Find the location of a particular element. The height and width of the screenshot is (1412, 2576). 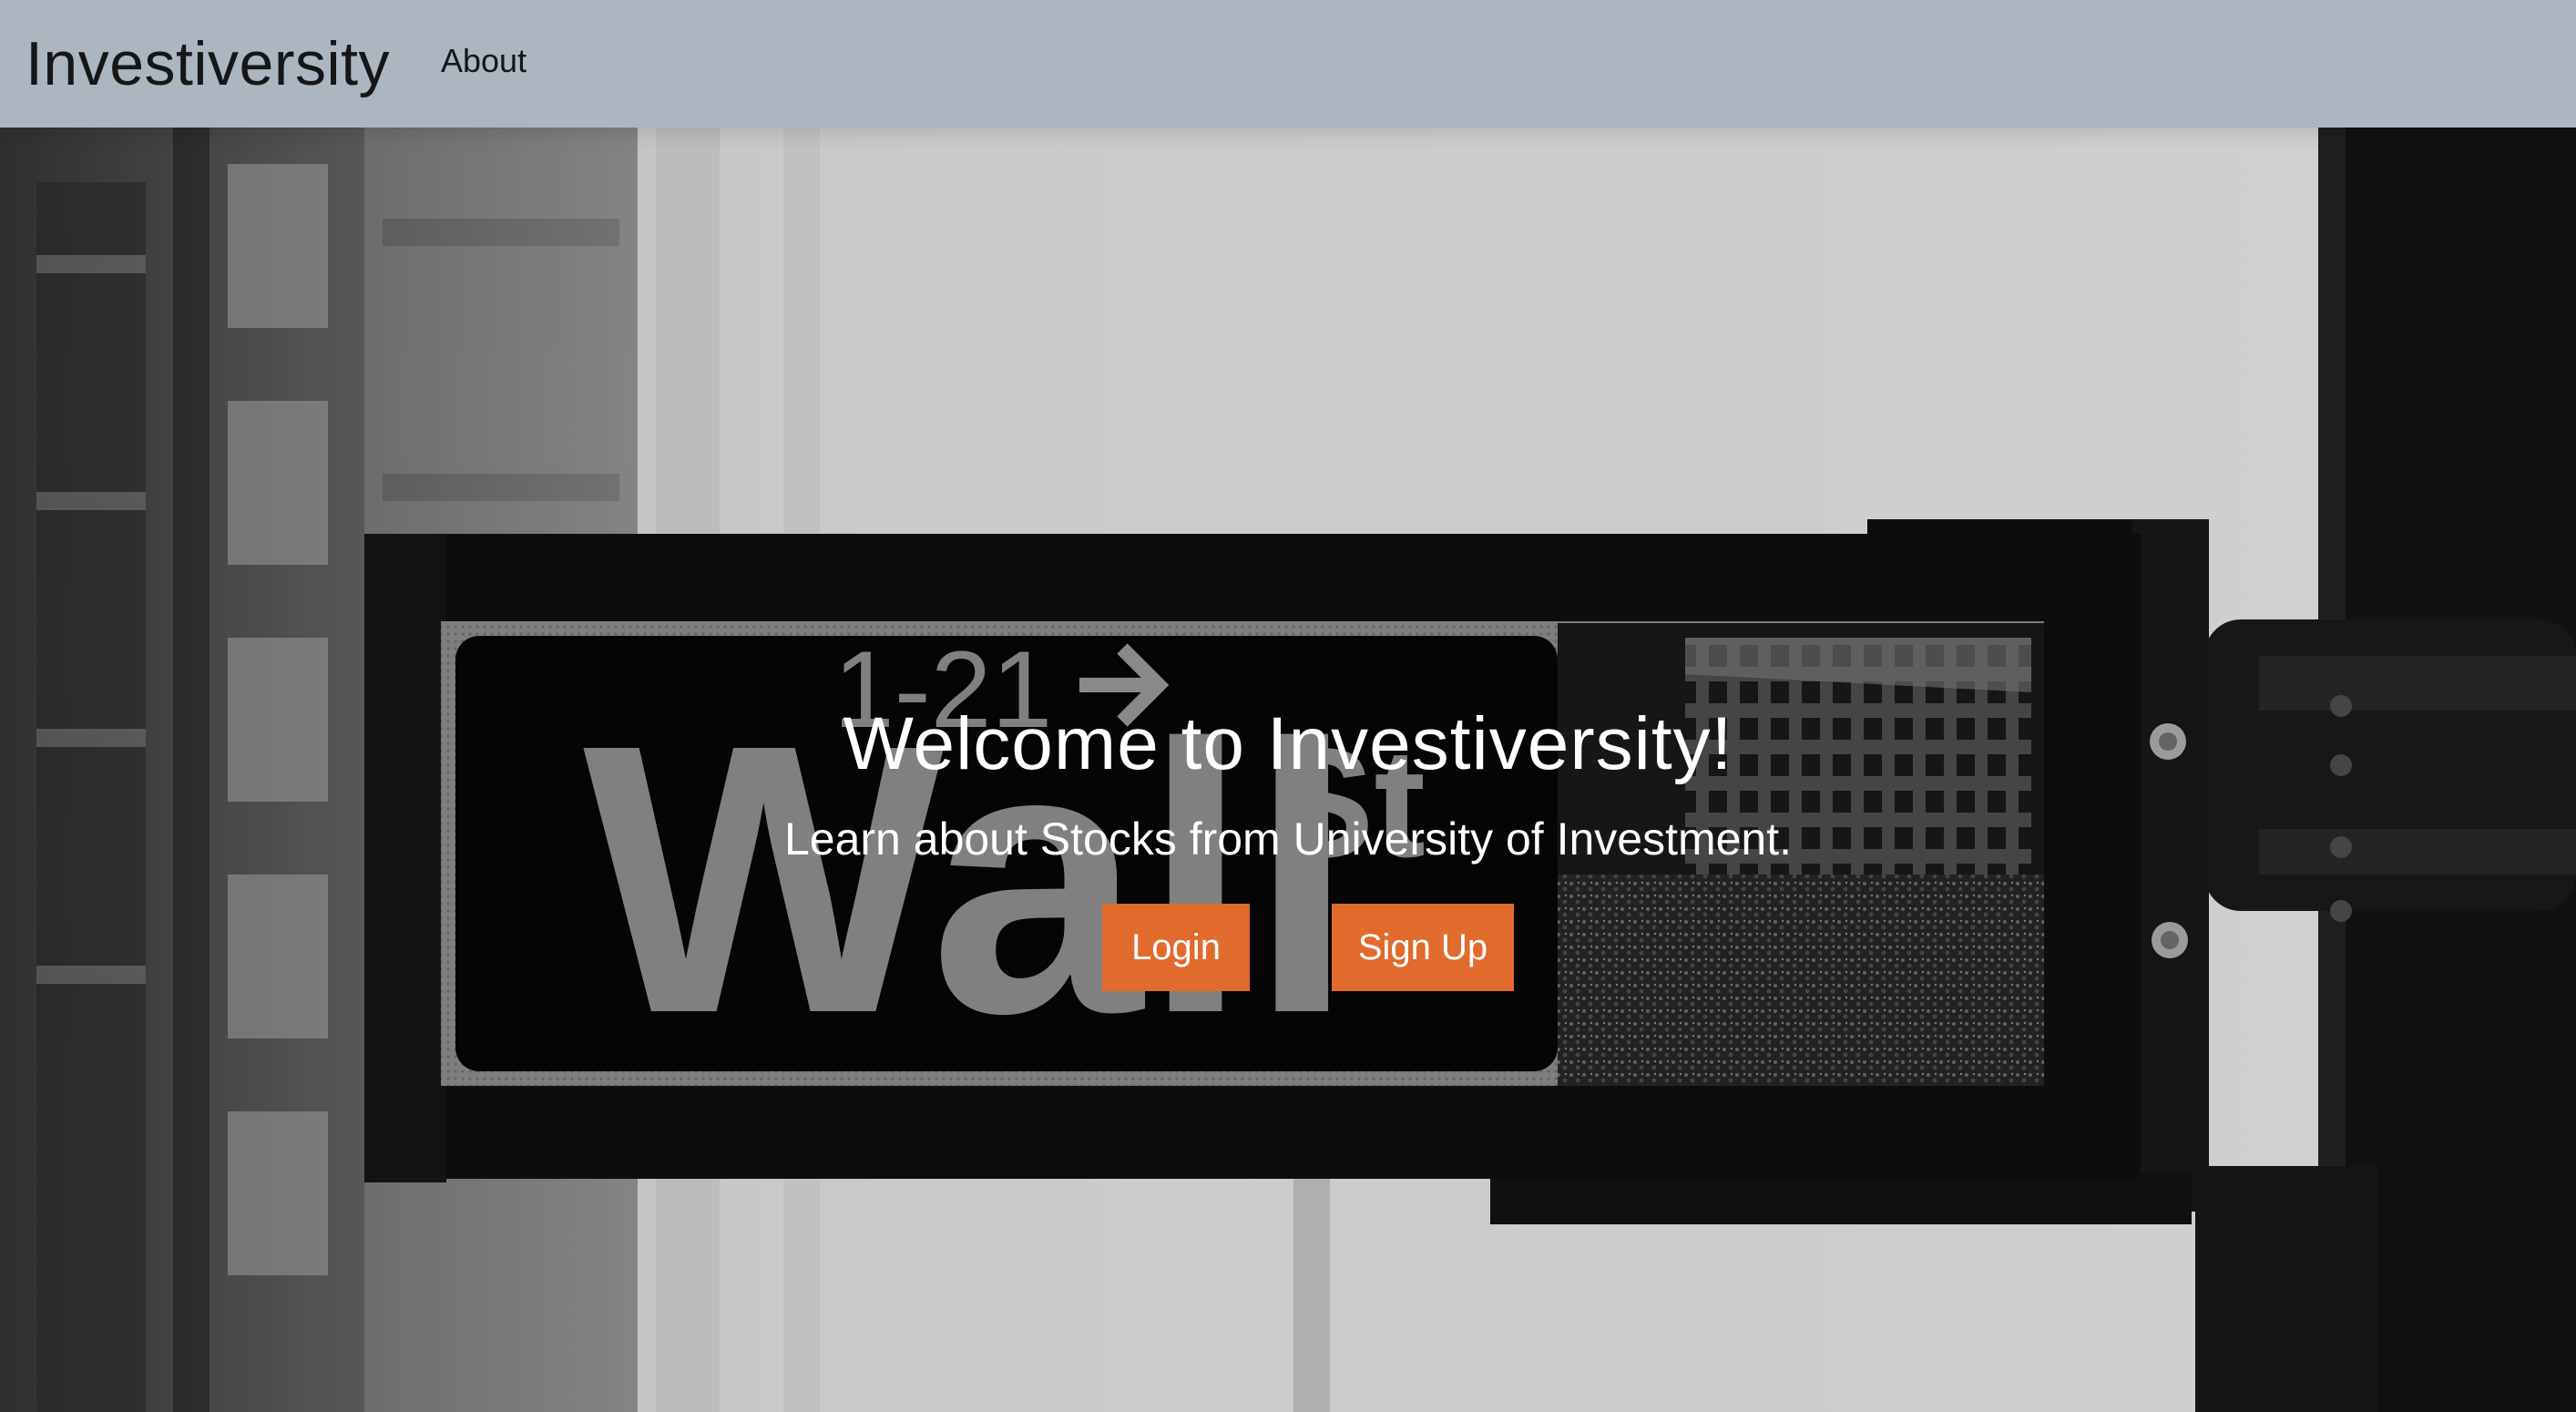

brand-logo-link: Investiversity is located at coordinates (208, 63).